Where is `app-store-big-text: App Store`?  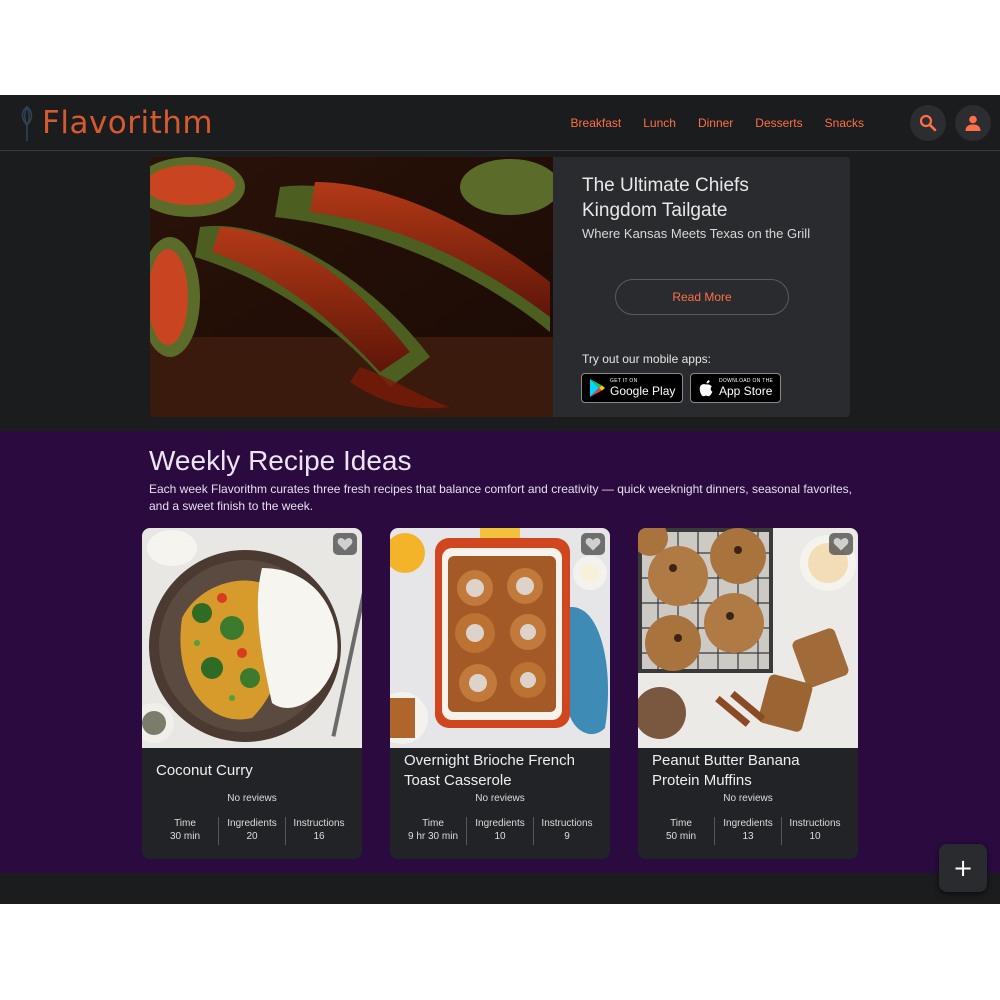 app-store-big-text: App Store is located at coordinates (746, 391).